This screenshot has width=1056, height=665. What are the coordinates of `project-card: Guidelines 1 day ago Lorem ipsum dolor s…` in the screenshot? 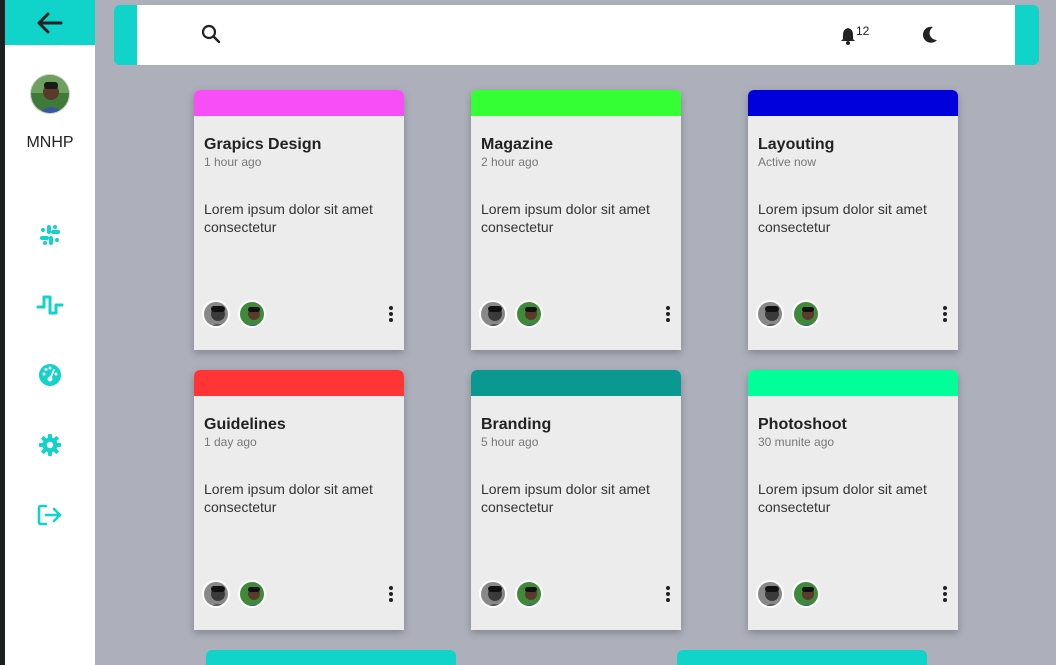 It's located at (299, 500).